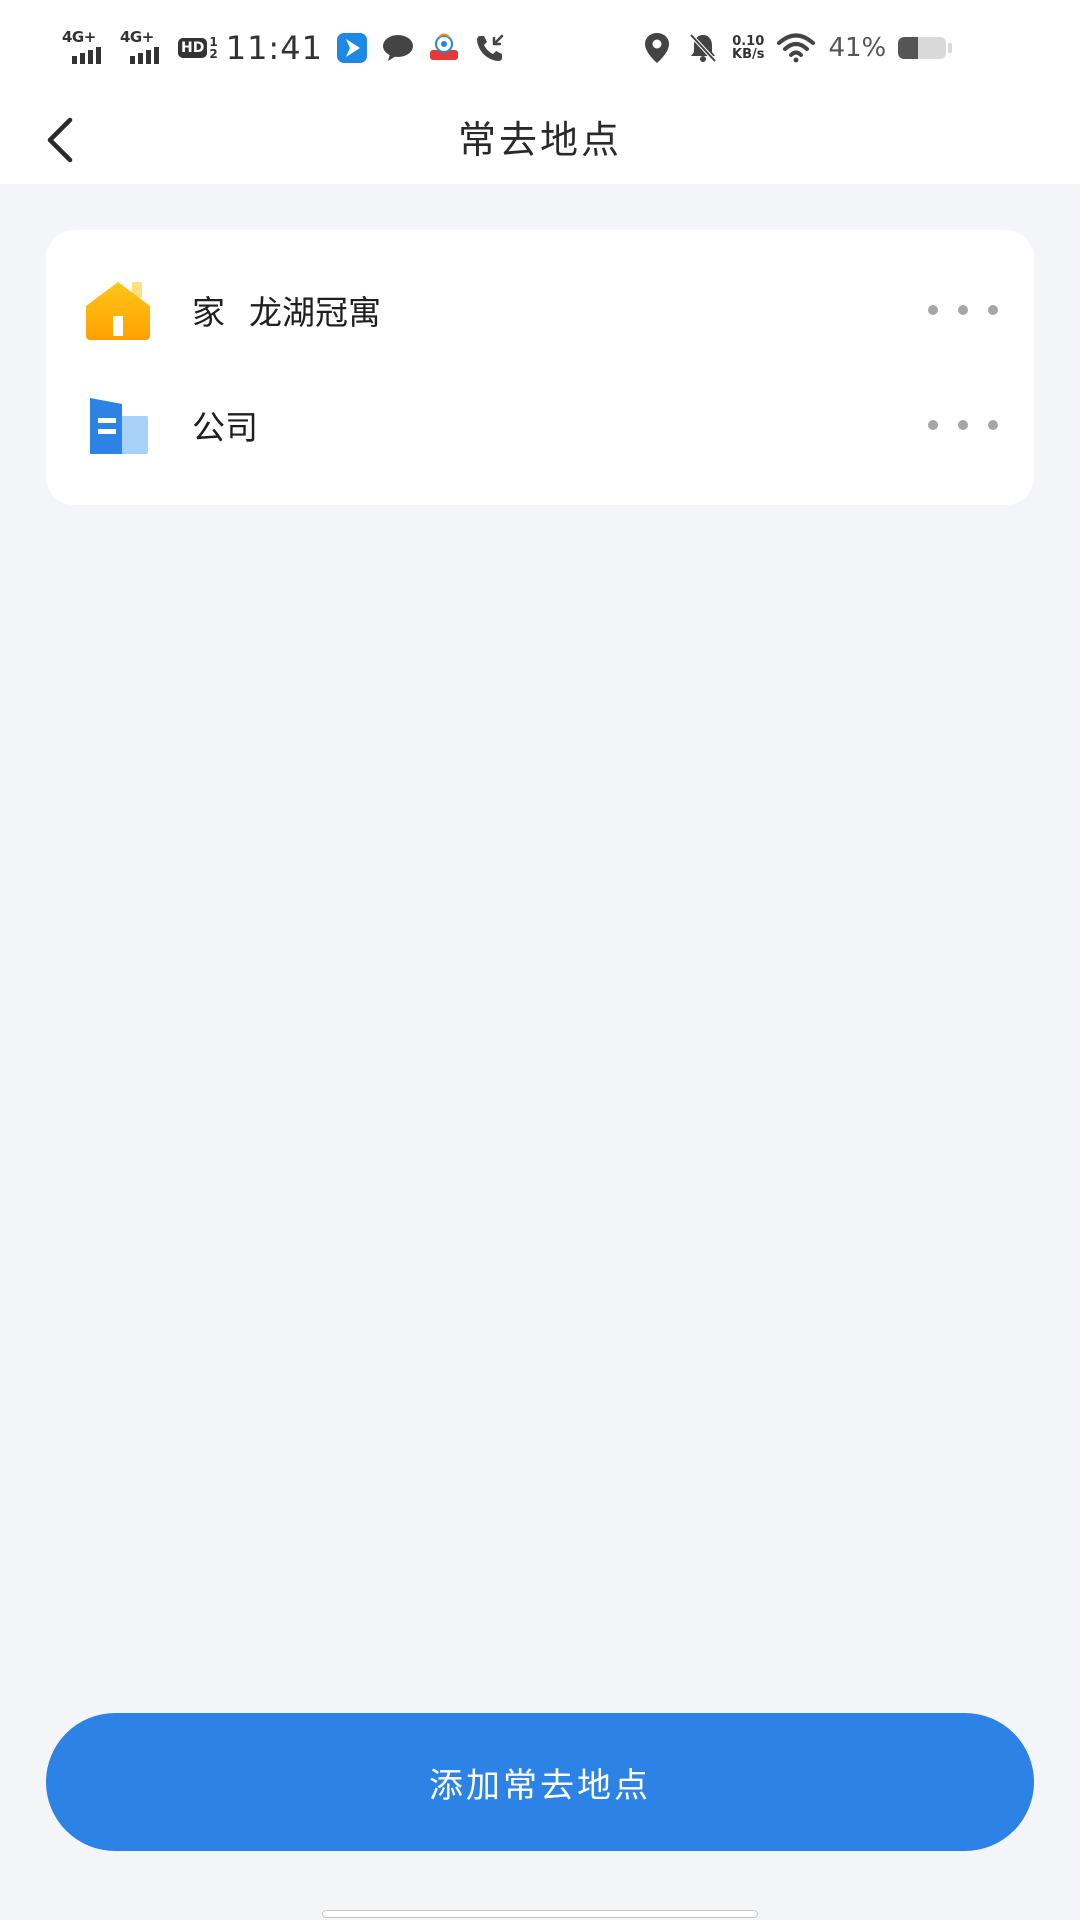 Image resolution: width=1080 pixels, height=1920 pixels. I want to click on place-name: 公司, so click(225, 427).